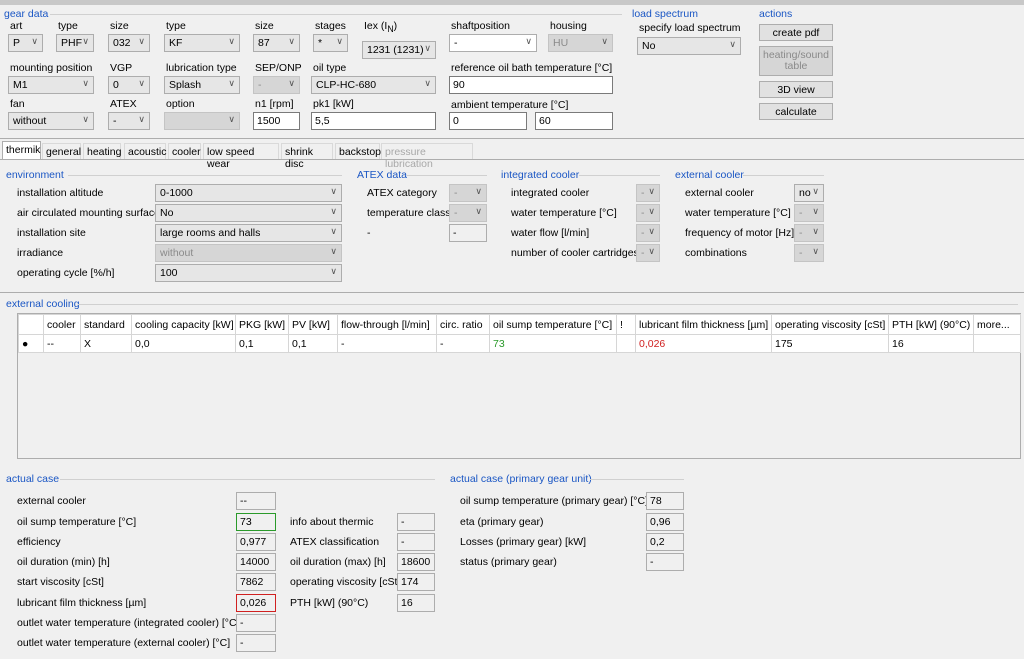  What do you see at coordinates (184, 151) in the screenshot?
I see `tab-cooler: cooler` at bounding box center [184, 151].